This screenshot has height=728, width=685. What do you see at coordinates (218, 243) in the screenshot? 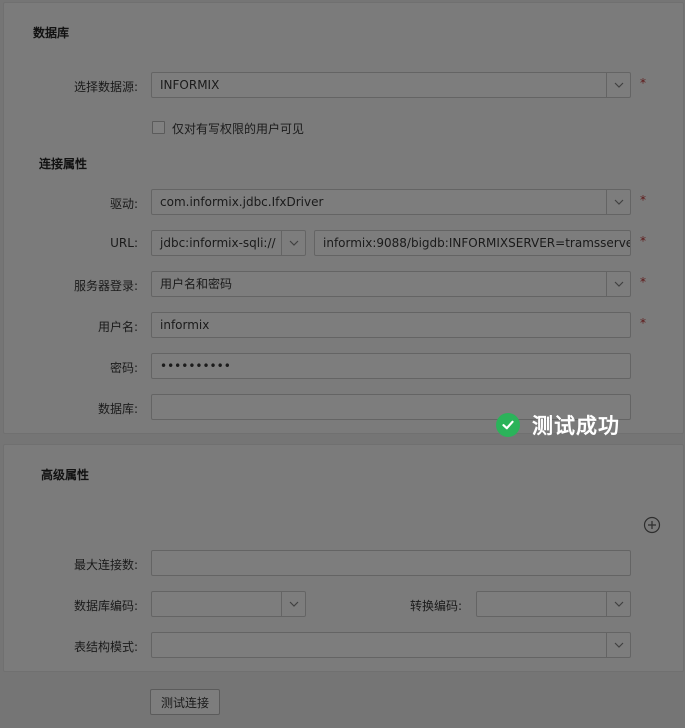
I see `url-prefix-value: jdbc:informix-sqli://` at bounding box center [218, 243].